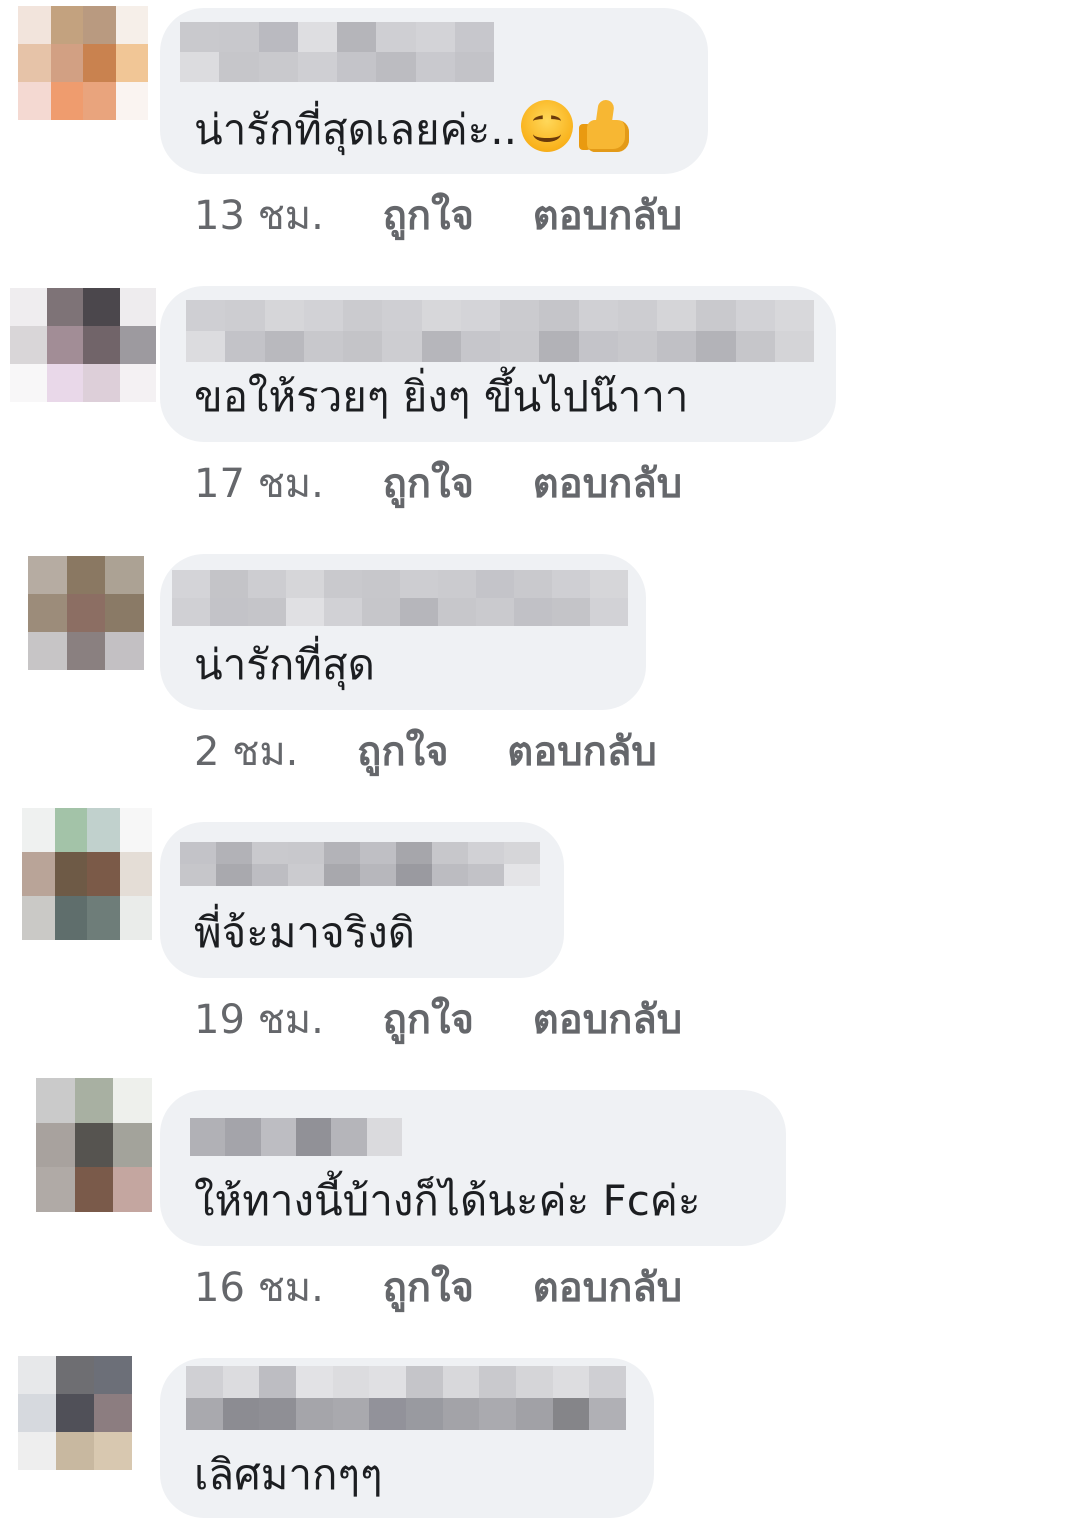 This screenshot has width=1076, height=1522. Describe the element at coordinates (441, 396) in the screenshot. I see `comment-text: ขอให้รวยๆ ยิ่งๆ ขึ้นไปน๊าาา` at that location.